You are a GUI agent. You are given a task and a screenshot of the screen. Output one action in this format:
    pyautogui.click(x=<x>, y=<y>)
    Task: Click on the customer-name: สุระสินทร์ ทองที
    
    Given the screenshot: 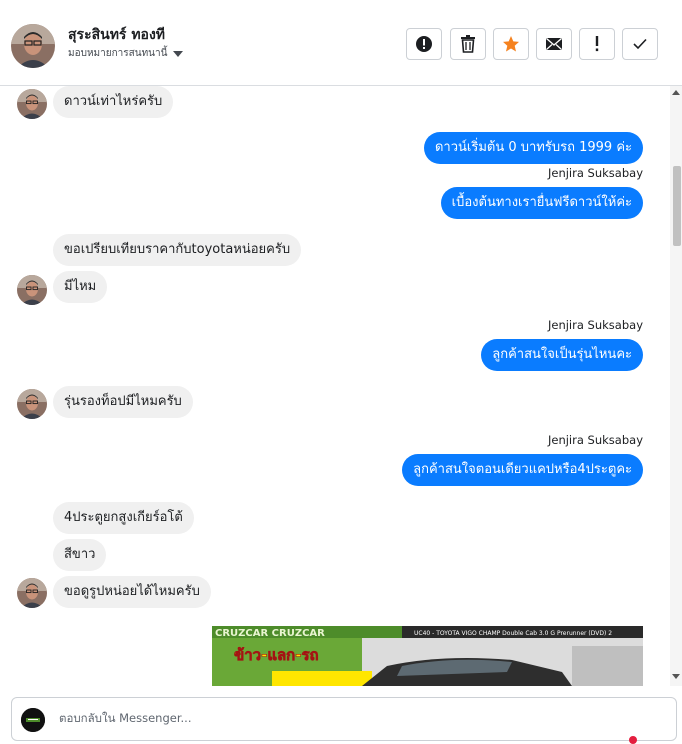 What is the action you would take?
    pyautogui.click(x=117, y=35)
    